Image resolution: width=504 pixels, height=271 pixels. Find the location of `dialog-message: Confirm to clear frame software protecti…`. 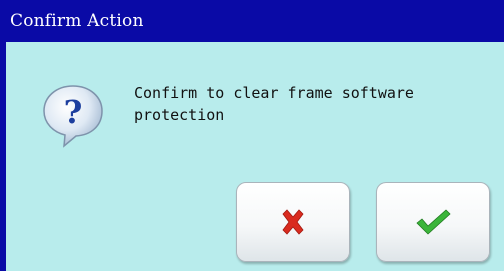

dialog-message: Confirm to clear frame software protecti… is located at coordinates (274, 104).